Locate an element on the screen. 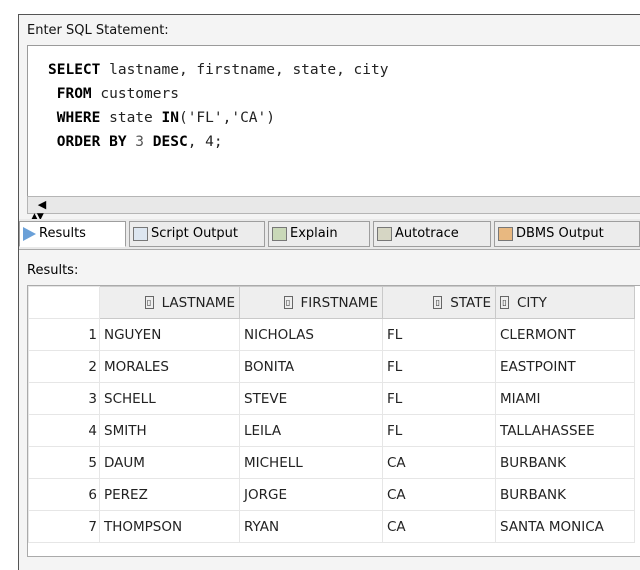  cell-city: SANTA MONICA is located at coordinates (565, 526).